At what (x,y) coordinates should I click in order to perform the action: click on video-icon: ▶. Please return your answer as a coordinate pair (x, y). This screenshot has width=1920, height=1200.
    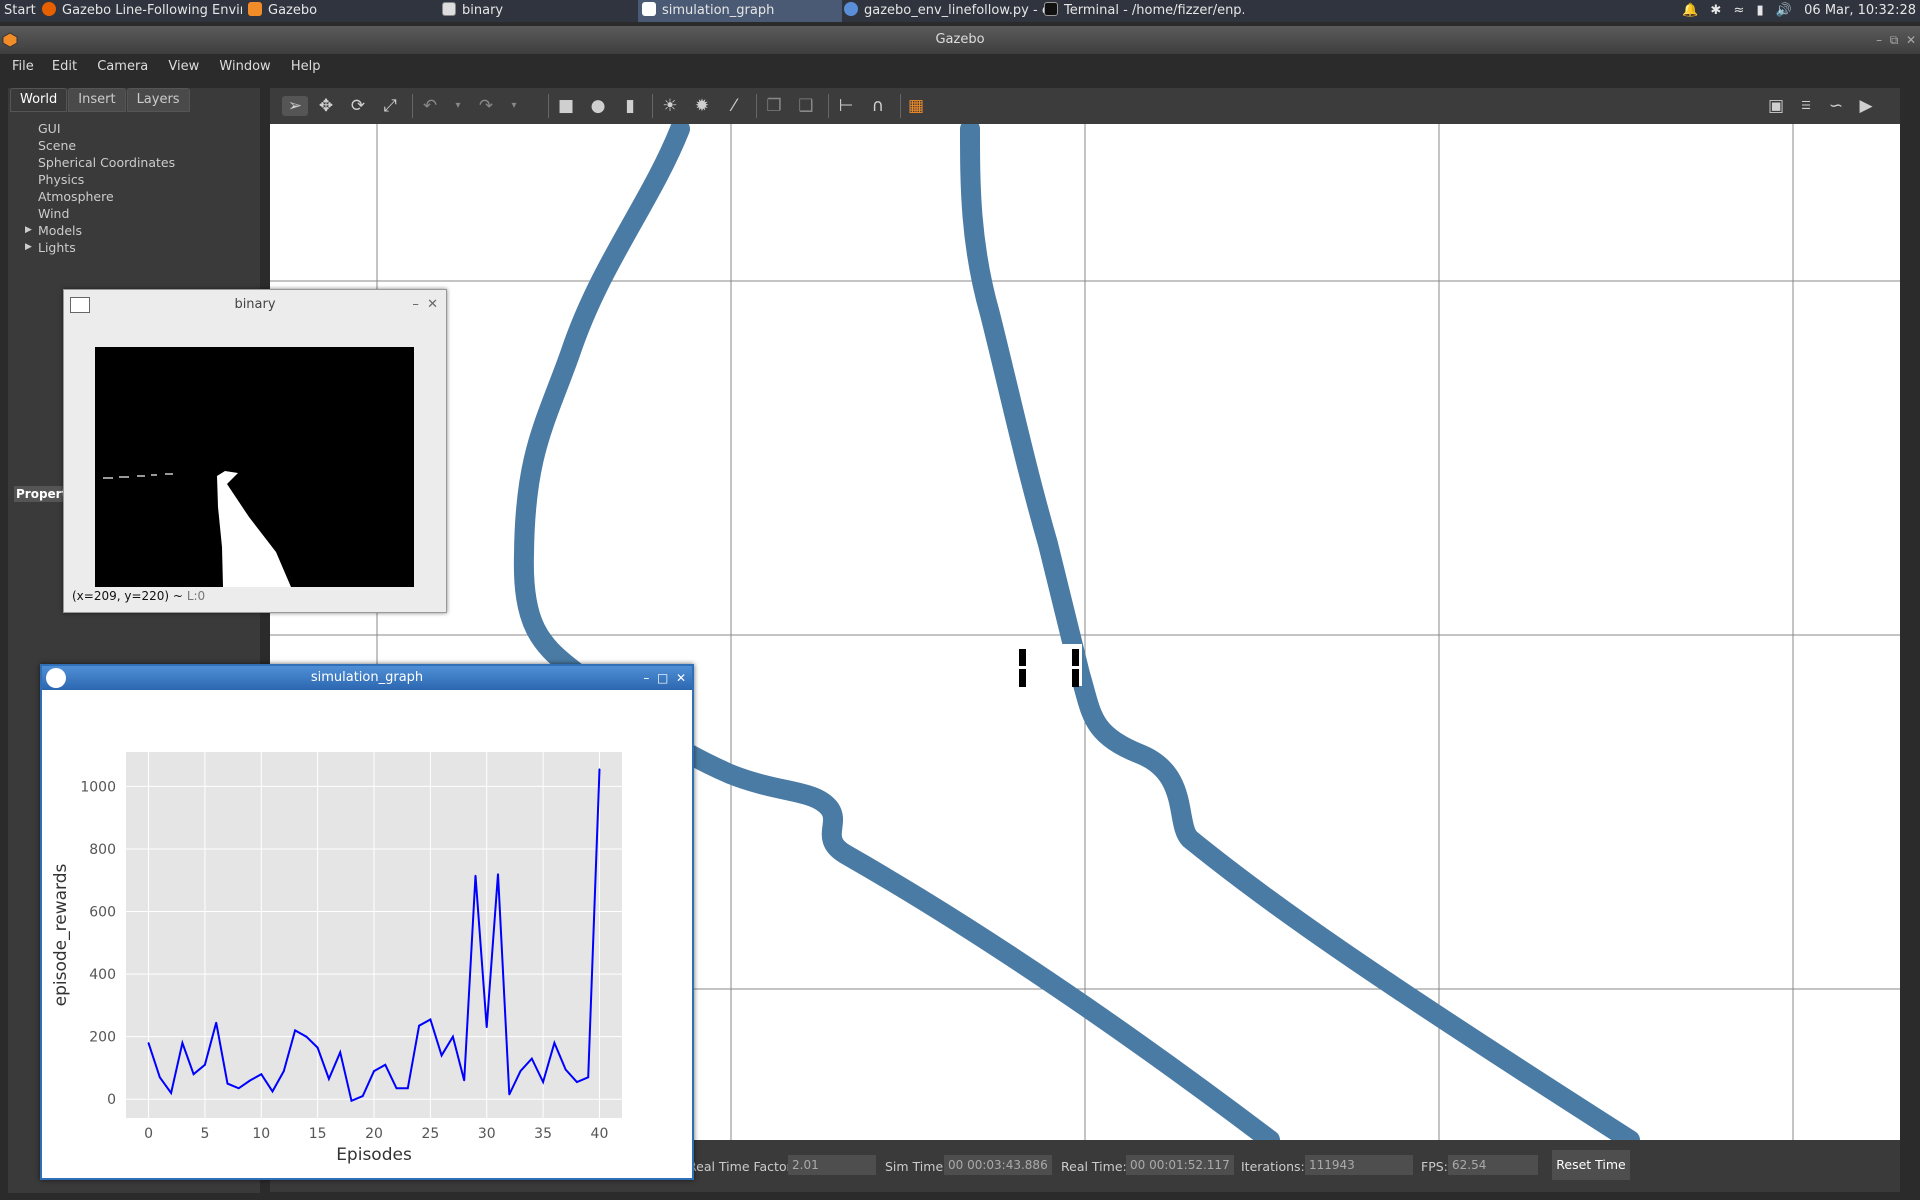
    Looking at the image, I should click on (1866, 106).